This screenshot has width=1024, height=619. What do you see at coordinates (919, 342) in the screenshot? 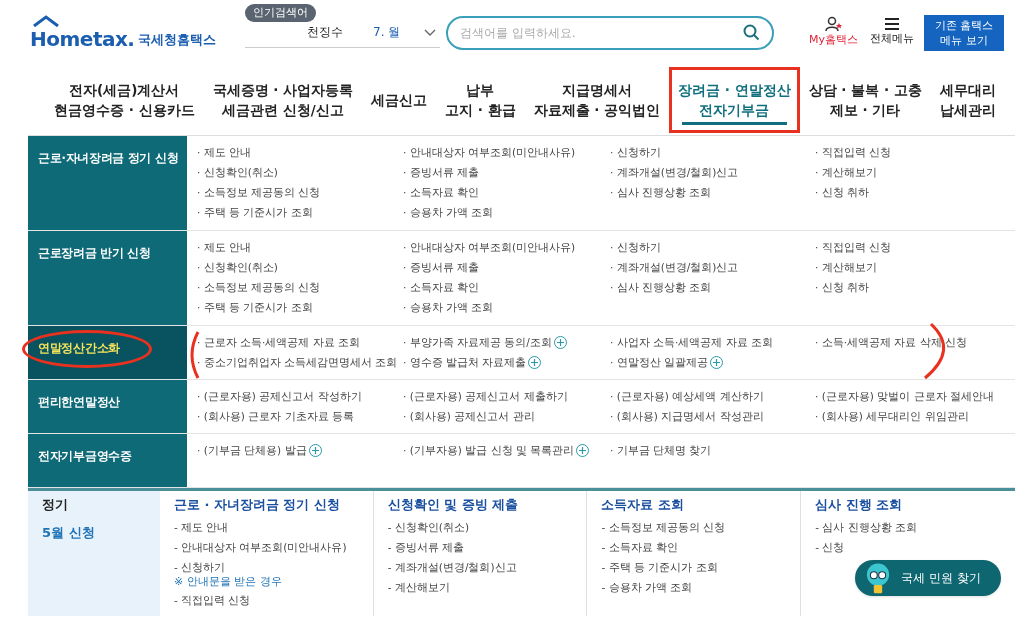
I see `menu-link: · 소득·세액공제 자료 삭제 신청` at bounding box center [919, 342].